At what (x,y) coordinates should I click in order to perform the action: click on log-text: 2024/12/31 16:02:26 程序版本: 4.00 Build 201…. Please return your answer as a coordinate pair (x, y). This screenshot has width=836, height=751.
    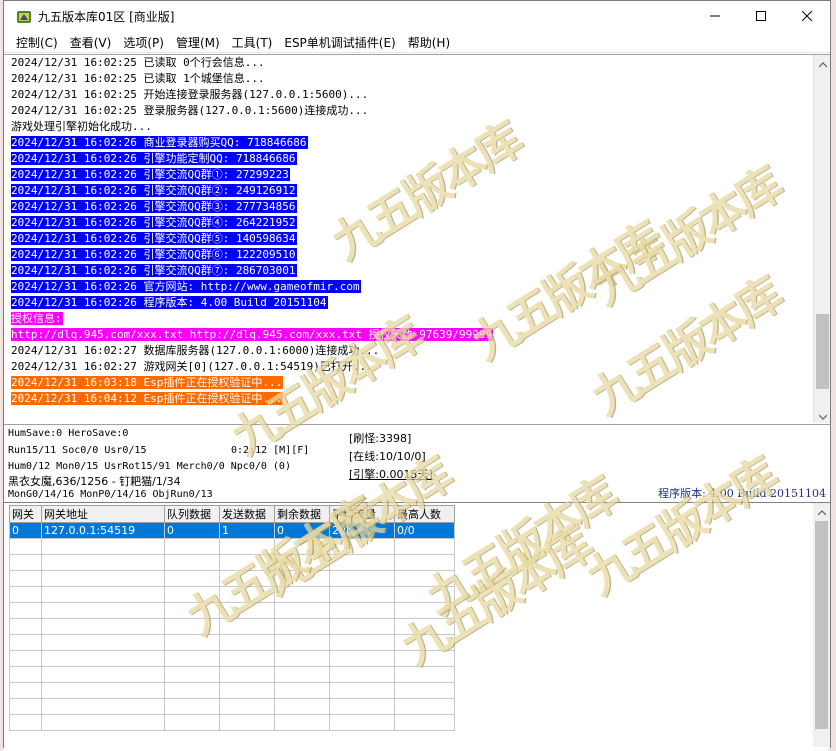
    Looking at the image, I should click on (169, 302).